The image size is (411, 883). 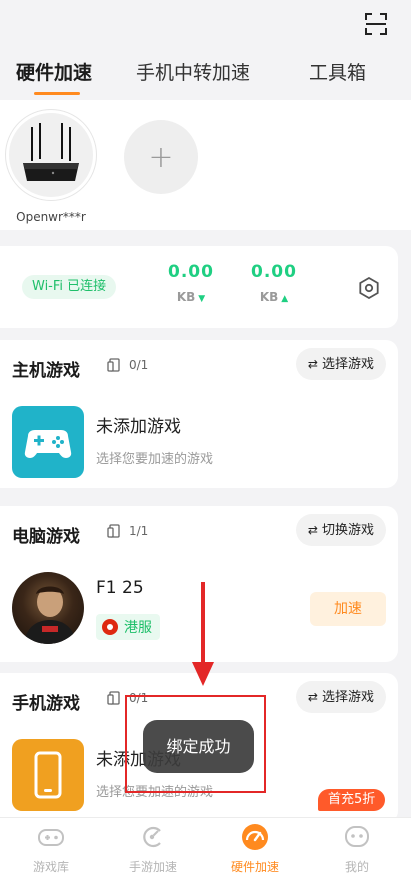 I want to click on scan-icon, so click(x=376, y=24).